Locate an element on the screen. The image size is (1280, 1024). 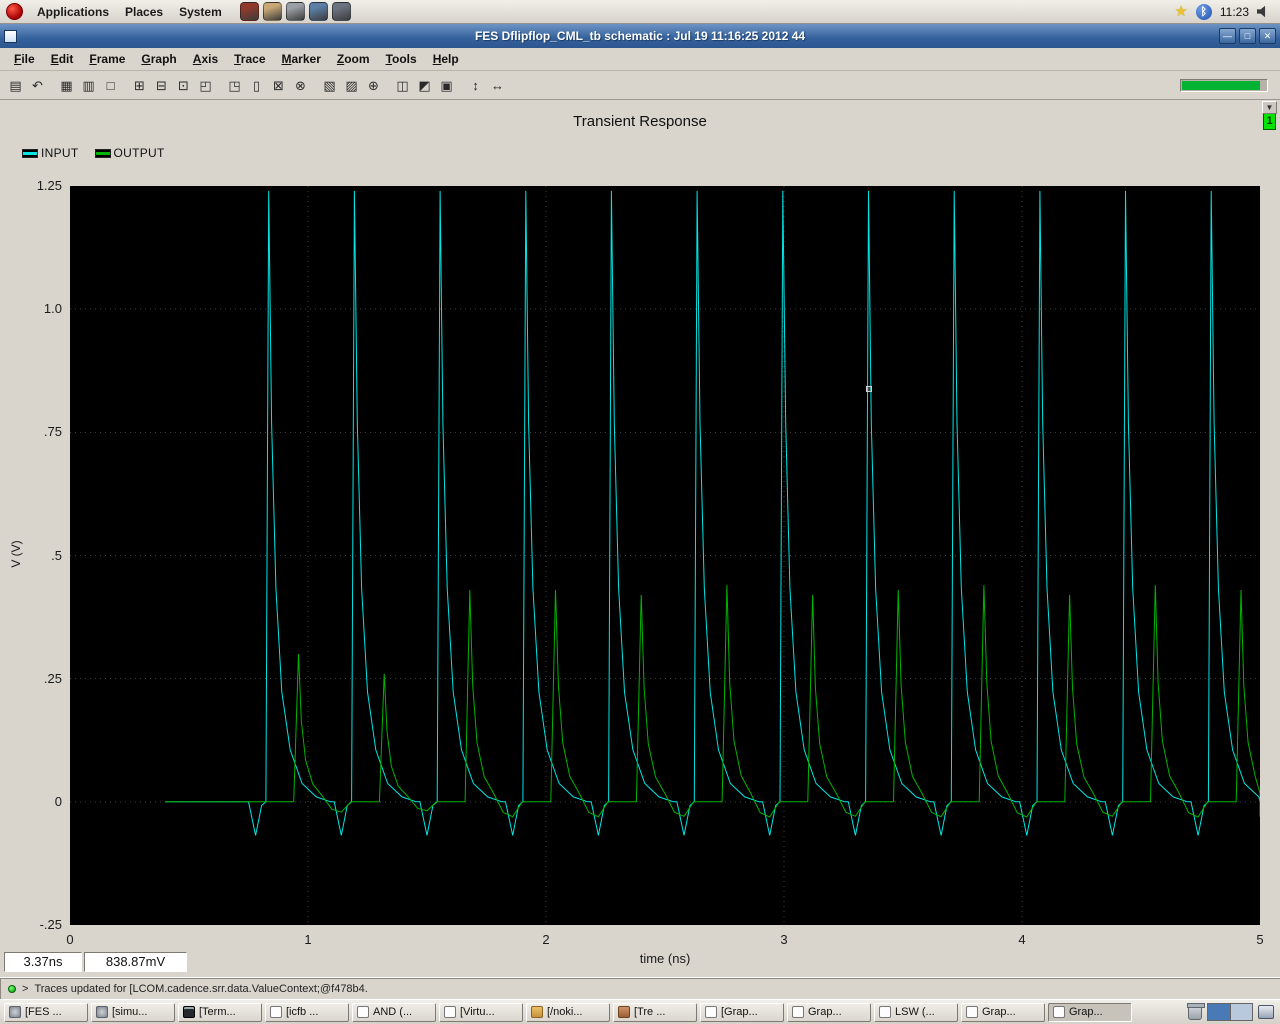
legend: INPUT OUTPUT is located at coordinates (93, 153).